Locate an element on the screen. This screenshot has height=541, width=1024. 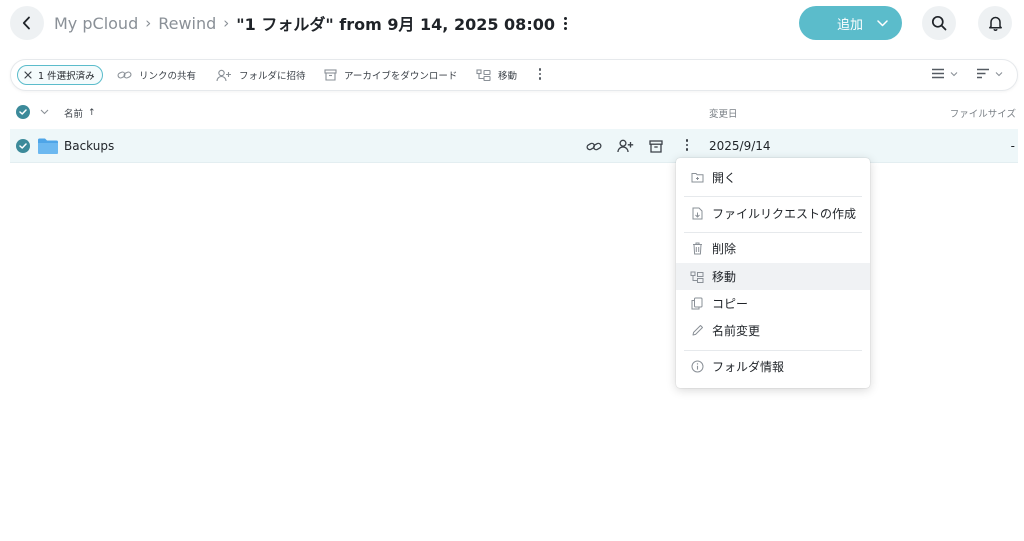
row-archive-button is located at coordinates (656, 146).